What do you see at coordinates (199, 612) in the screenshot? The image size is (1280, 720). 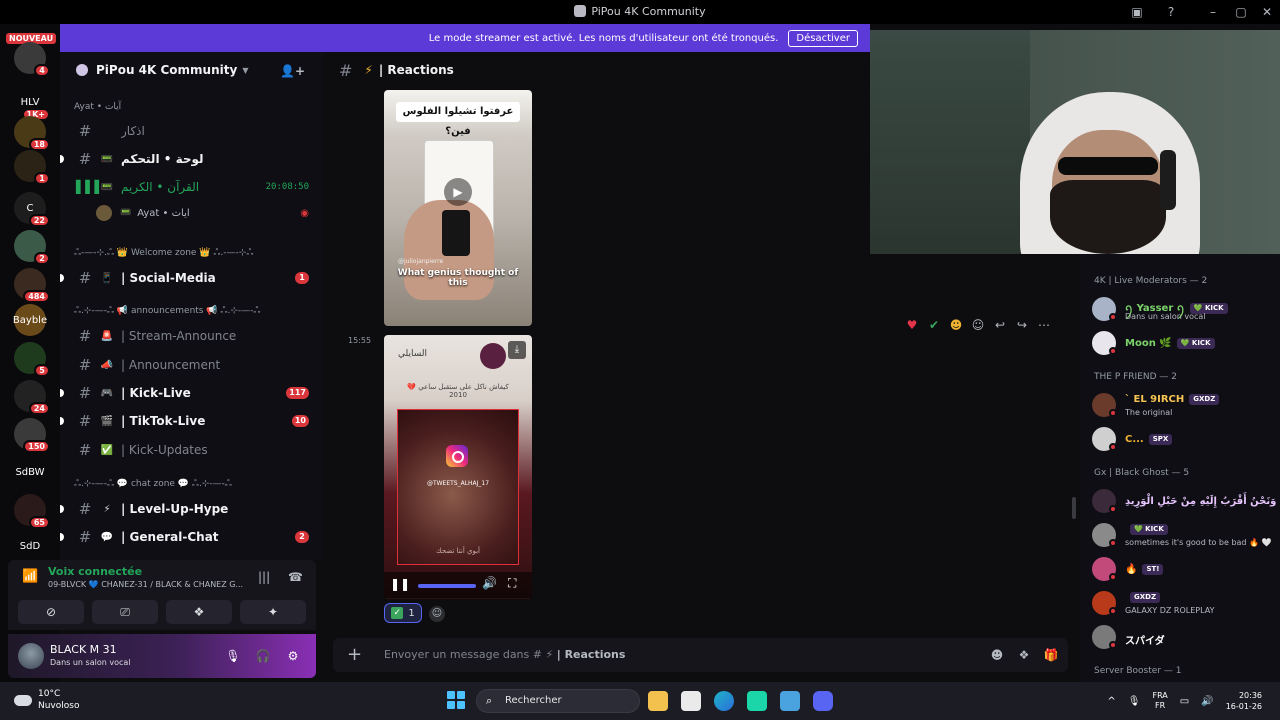 I see `activities-button: ❖` at bounding box center [199, 612].